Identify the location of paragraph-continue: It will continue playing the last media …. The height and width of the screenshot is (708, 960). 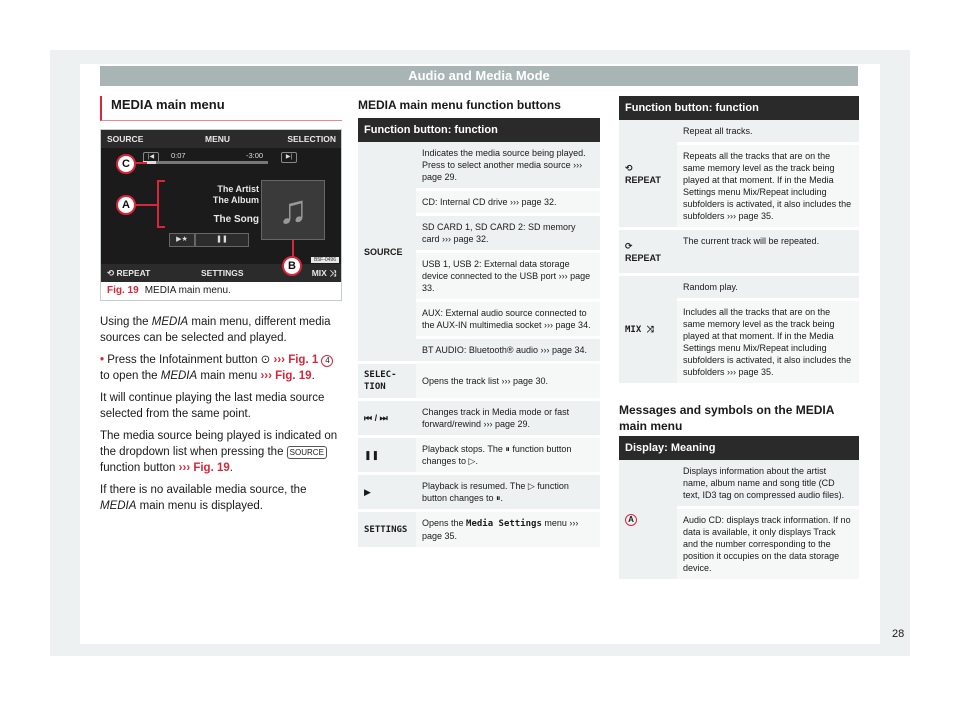
(212, 406).